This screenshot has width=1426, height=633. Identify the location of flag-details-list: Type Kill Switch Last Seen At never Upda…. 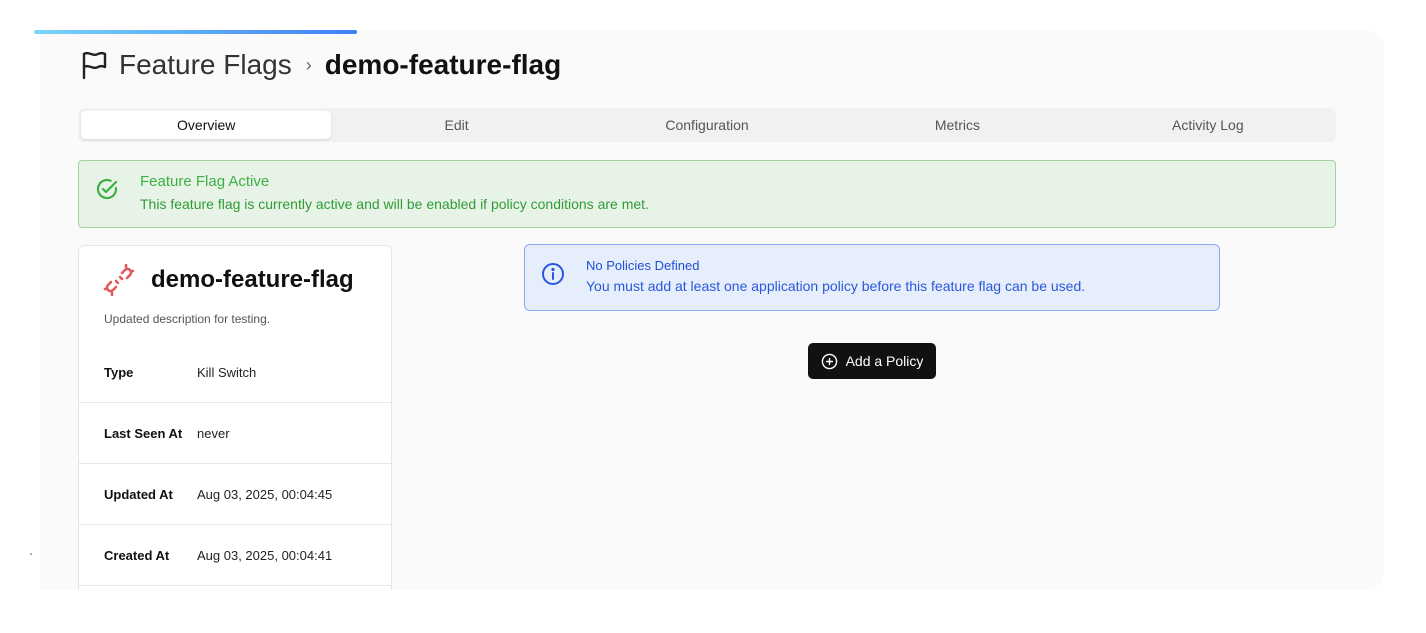
(235, 464).